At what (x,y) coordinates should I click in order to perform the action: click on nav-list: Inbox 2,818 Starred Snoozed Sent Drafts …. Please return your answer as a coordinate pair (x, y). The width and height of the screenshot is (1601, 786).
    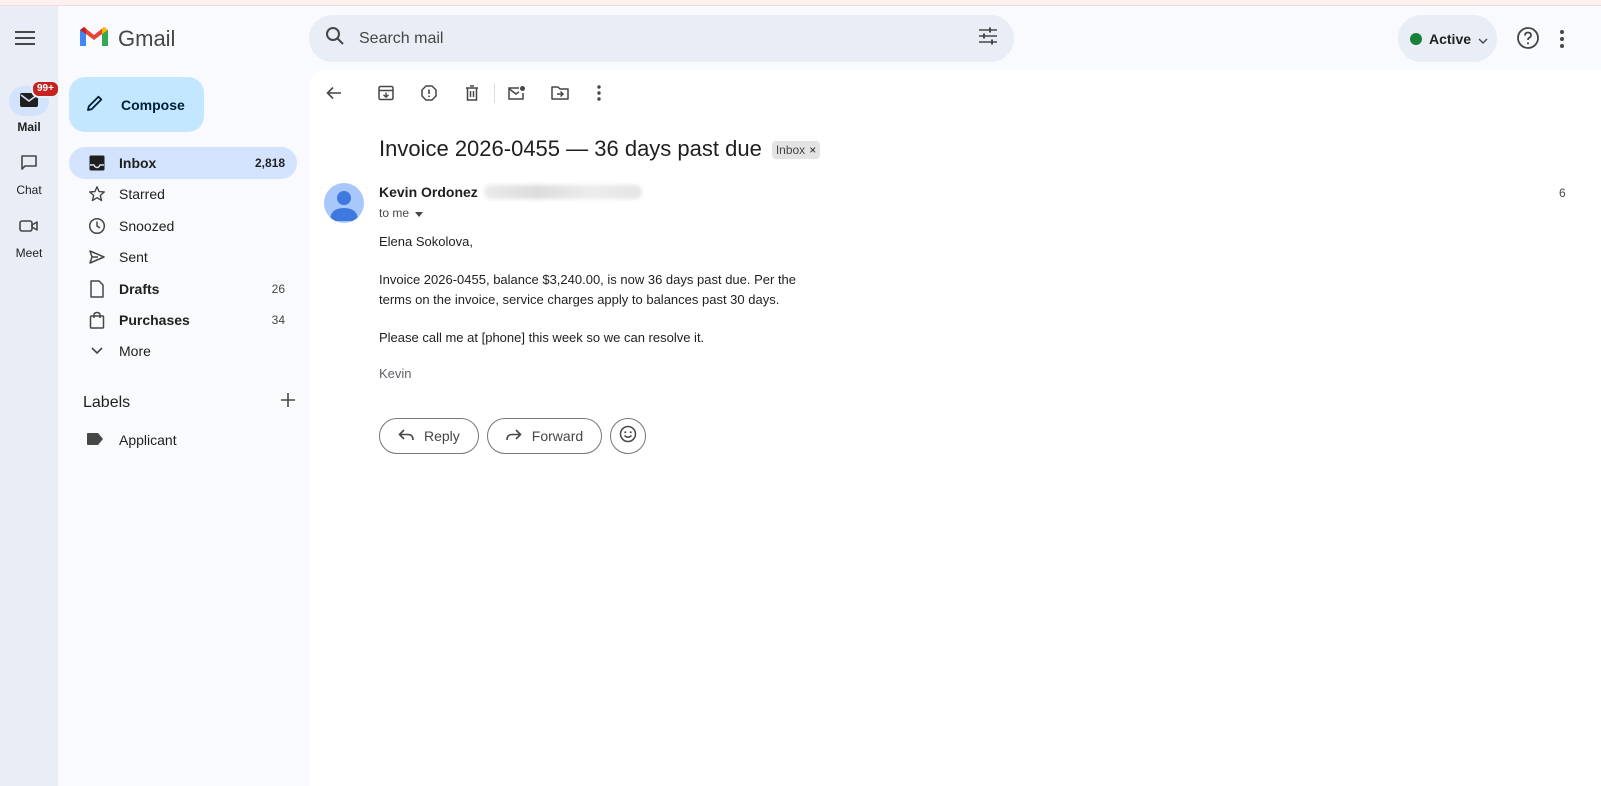
    Looking at the image, I should click on (183, 257).